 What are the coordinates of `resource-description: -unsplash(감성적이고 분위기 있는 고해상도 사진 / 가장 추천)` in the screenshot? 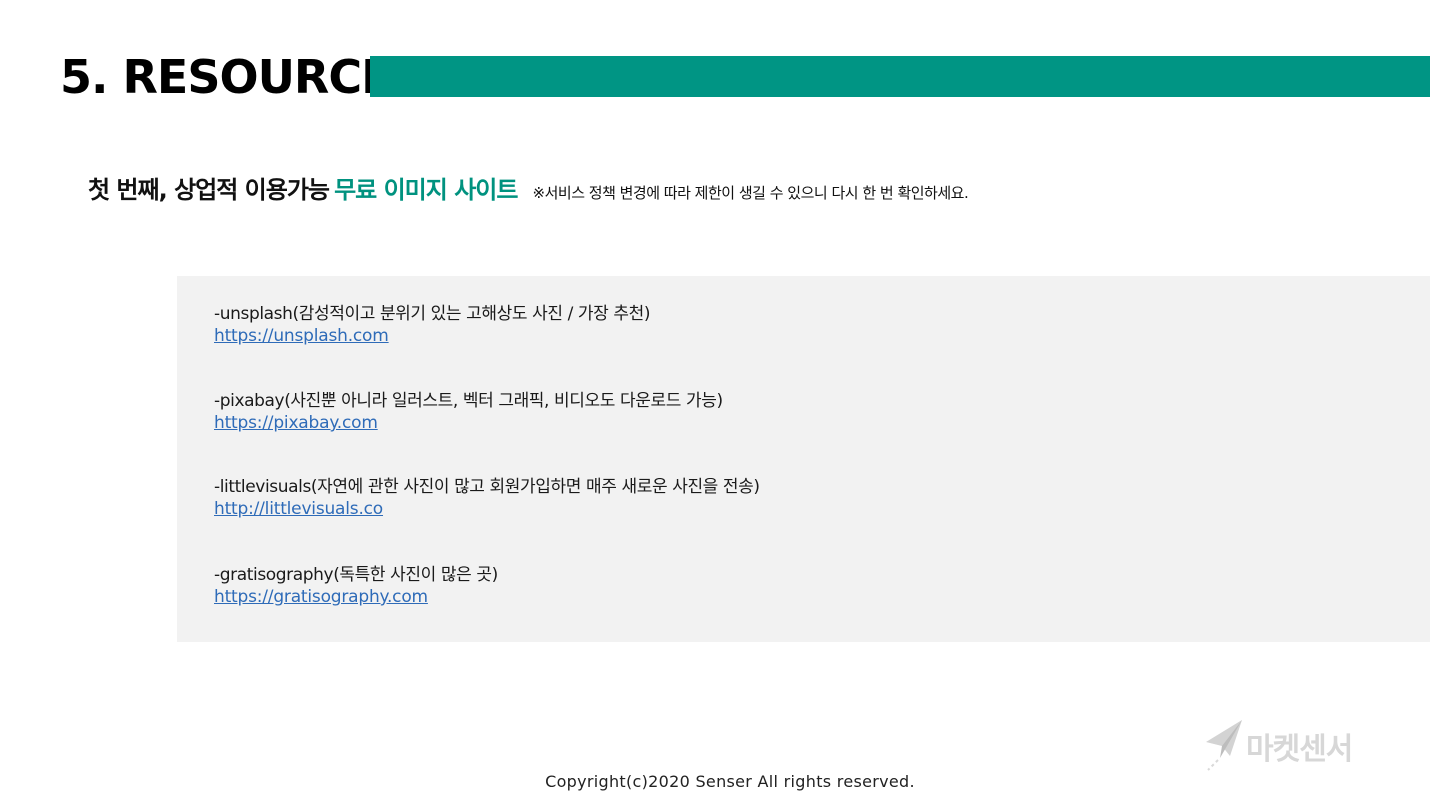 It's located at (432, 314).